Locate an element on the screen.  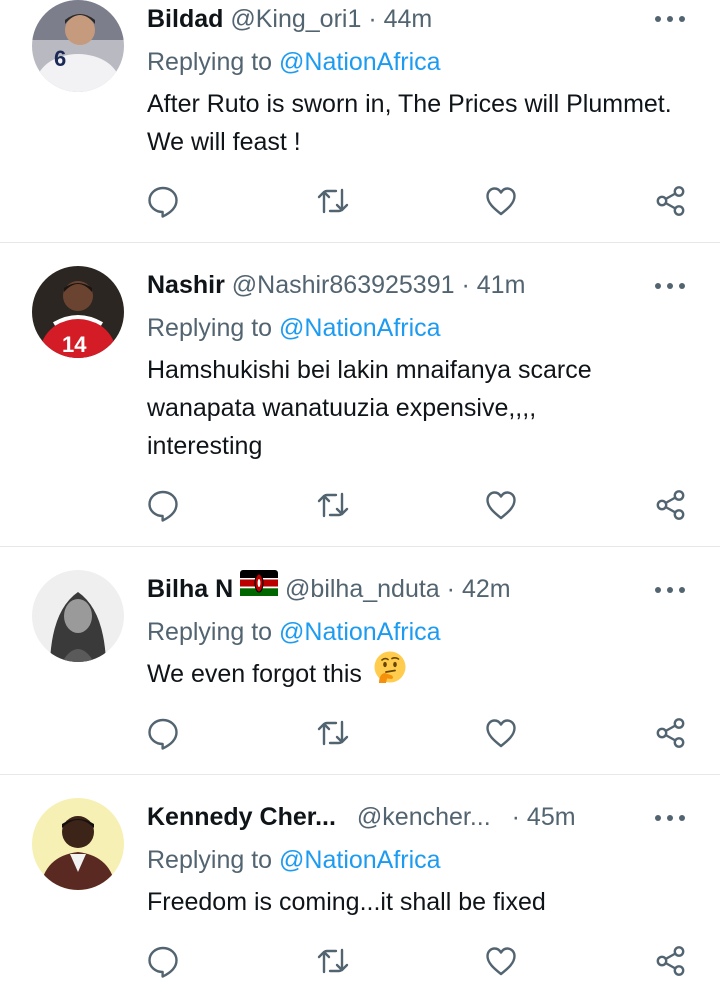
user-handle: @Nashir863925391 is located at coordinates (343, 285).